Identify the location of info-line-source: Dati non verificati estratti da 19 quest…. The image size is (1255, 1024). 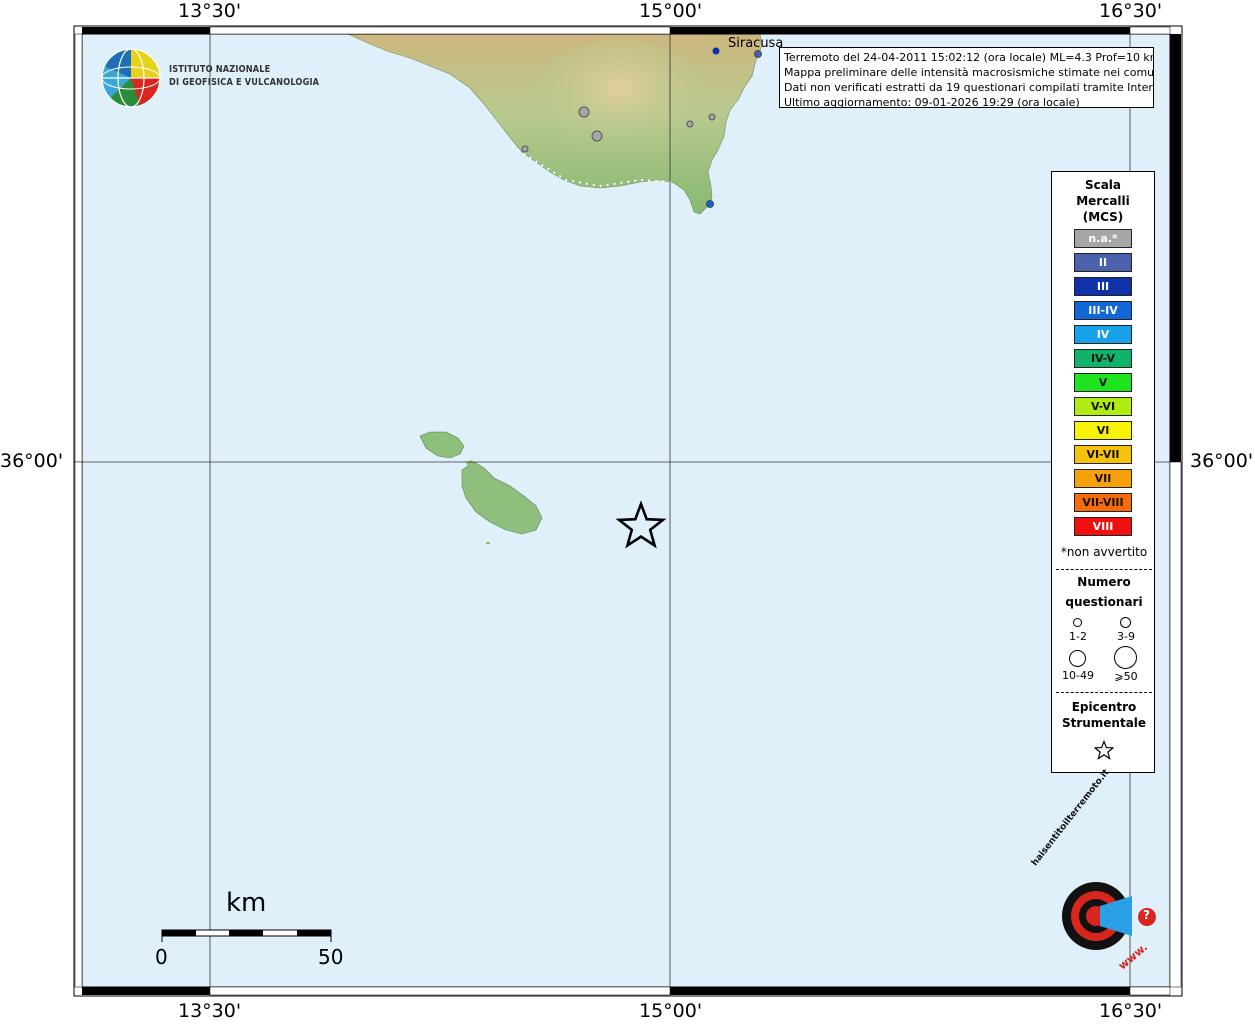
(969, 87).